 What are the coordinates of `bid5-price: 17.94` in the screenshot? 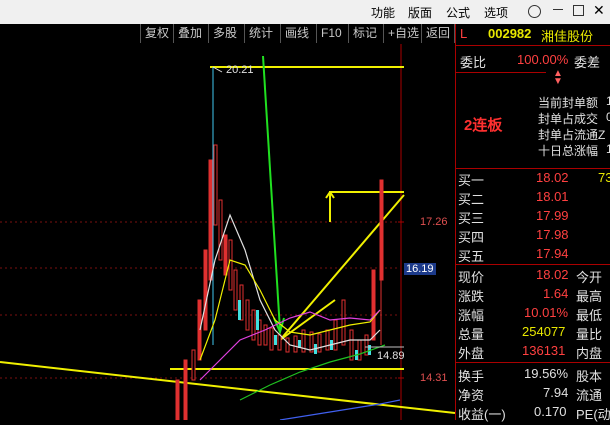 It's located at (552, 253).